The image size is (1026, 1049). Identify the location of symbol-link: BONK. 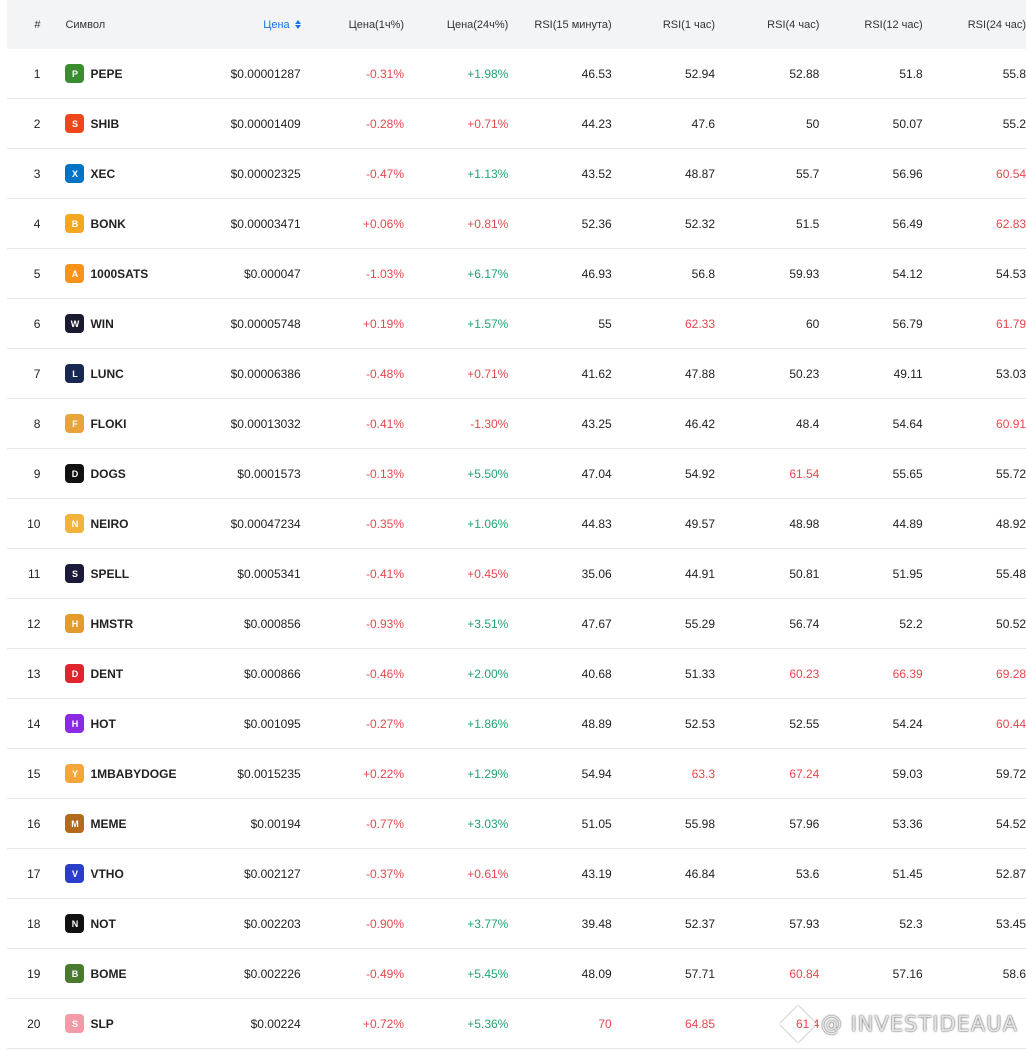
(107, 224).